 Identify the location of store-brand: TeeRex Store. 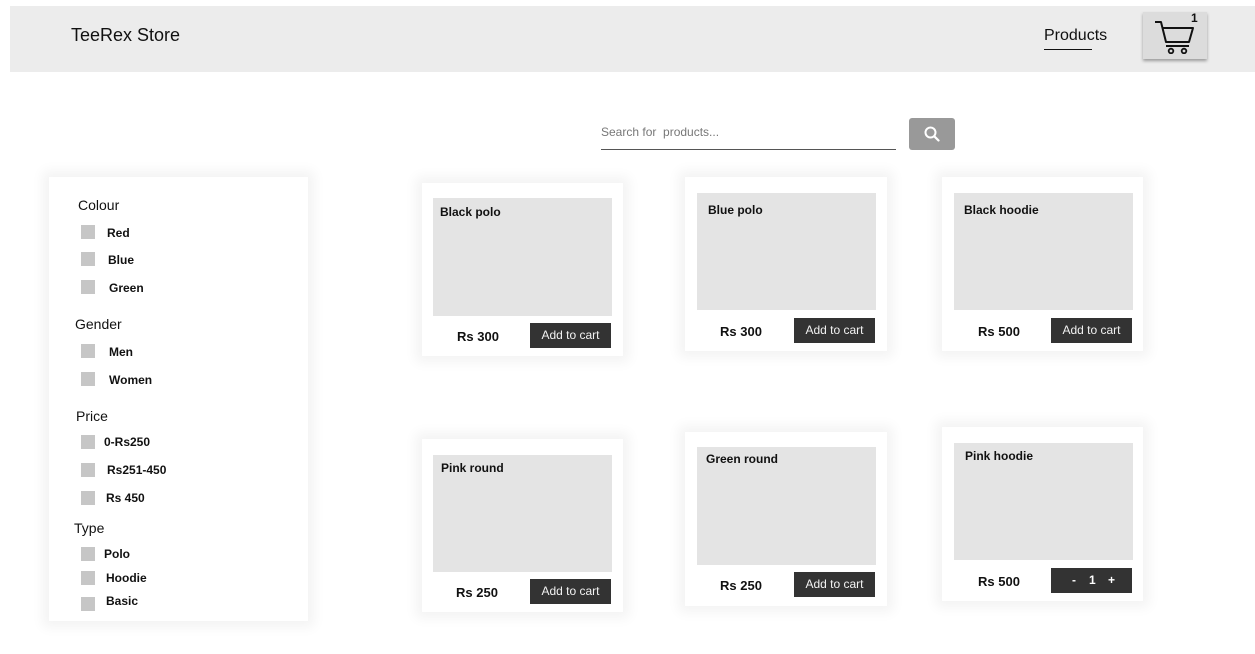
(125, 35).